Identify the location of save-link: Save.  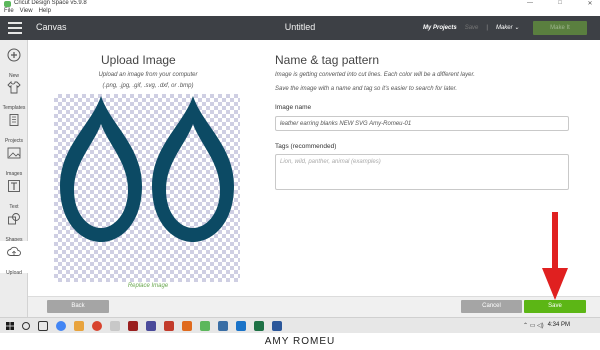
(472, 28).